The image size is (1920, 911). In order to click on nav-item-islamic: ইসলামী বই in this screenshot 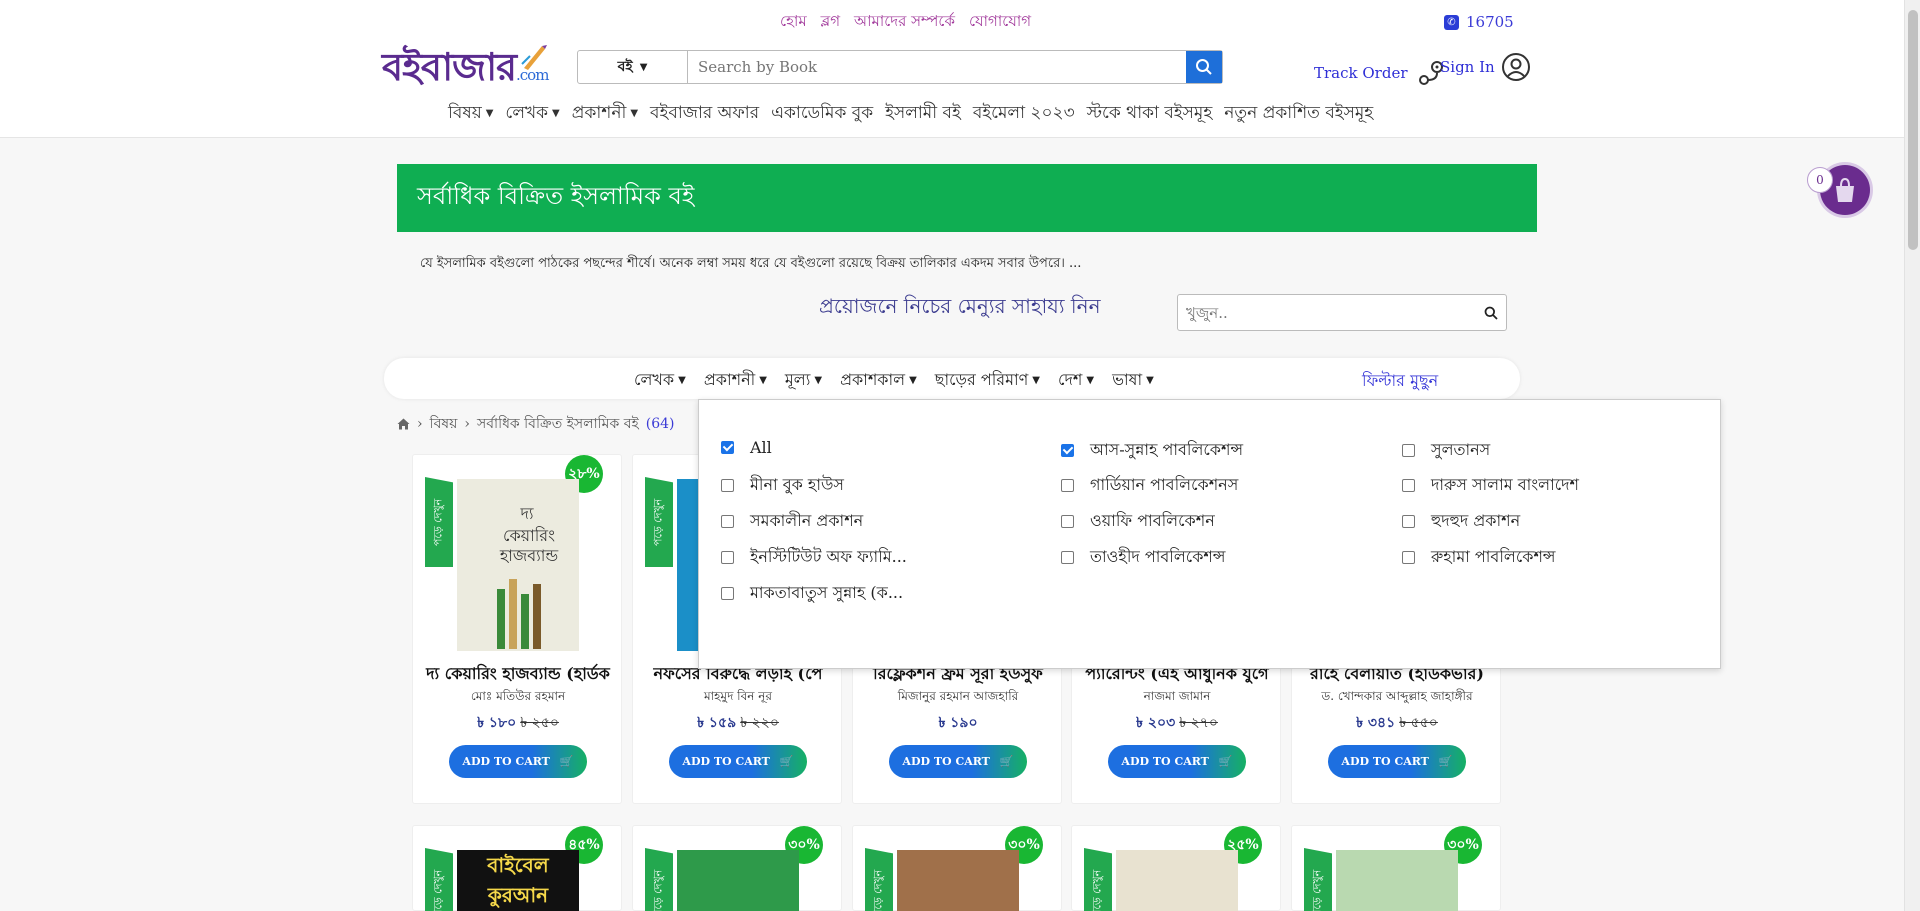, I will do `click(923, 114)`.